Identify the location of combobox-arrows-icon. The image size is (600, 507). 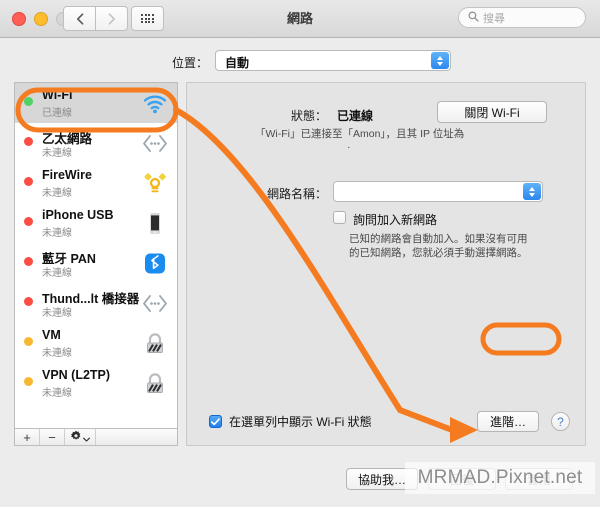
(532, 191).